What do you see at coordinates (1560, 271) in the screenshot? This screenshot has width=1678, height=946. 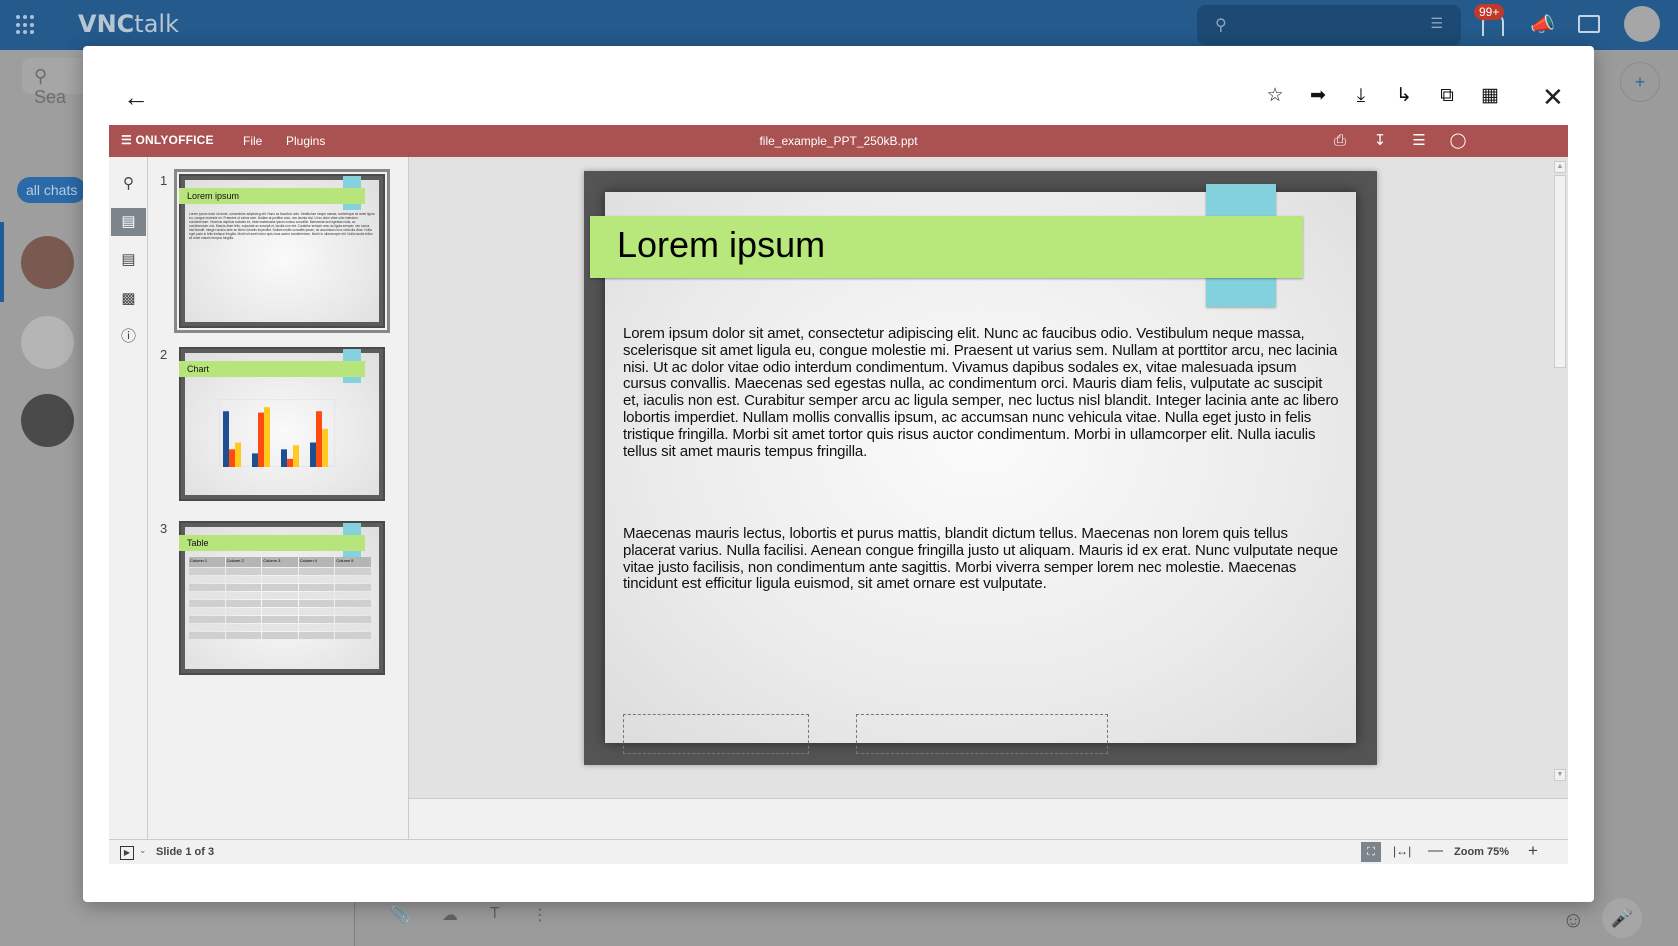 I see `scrollbar-thumb` at bounding box center [1560, 271].